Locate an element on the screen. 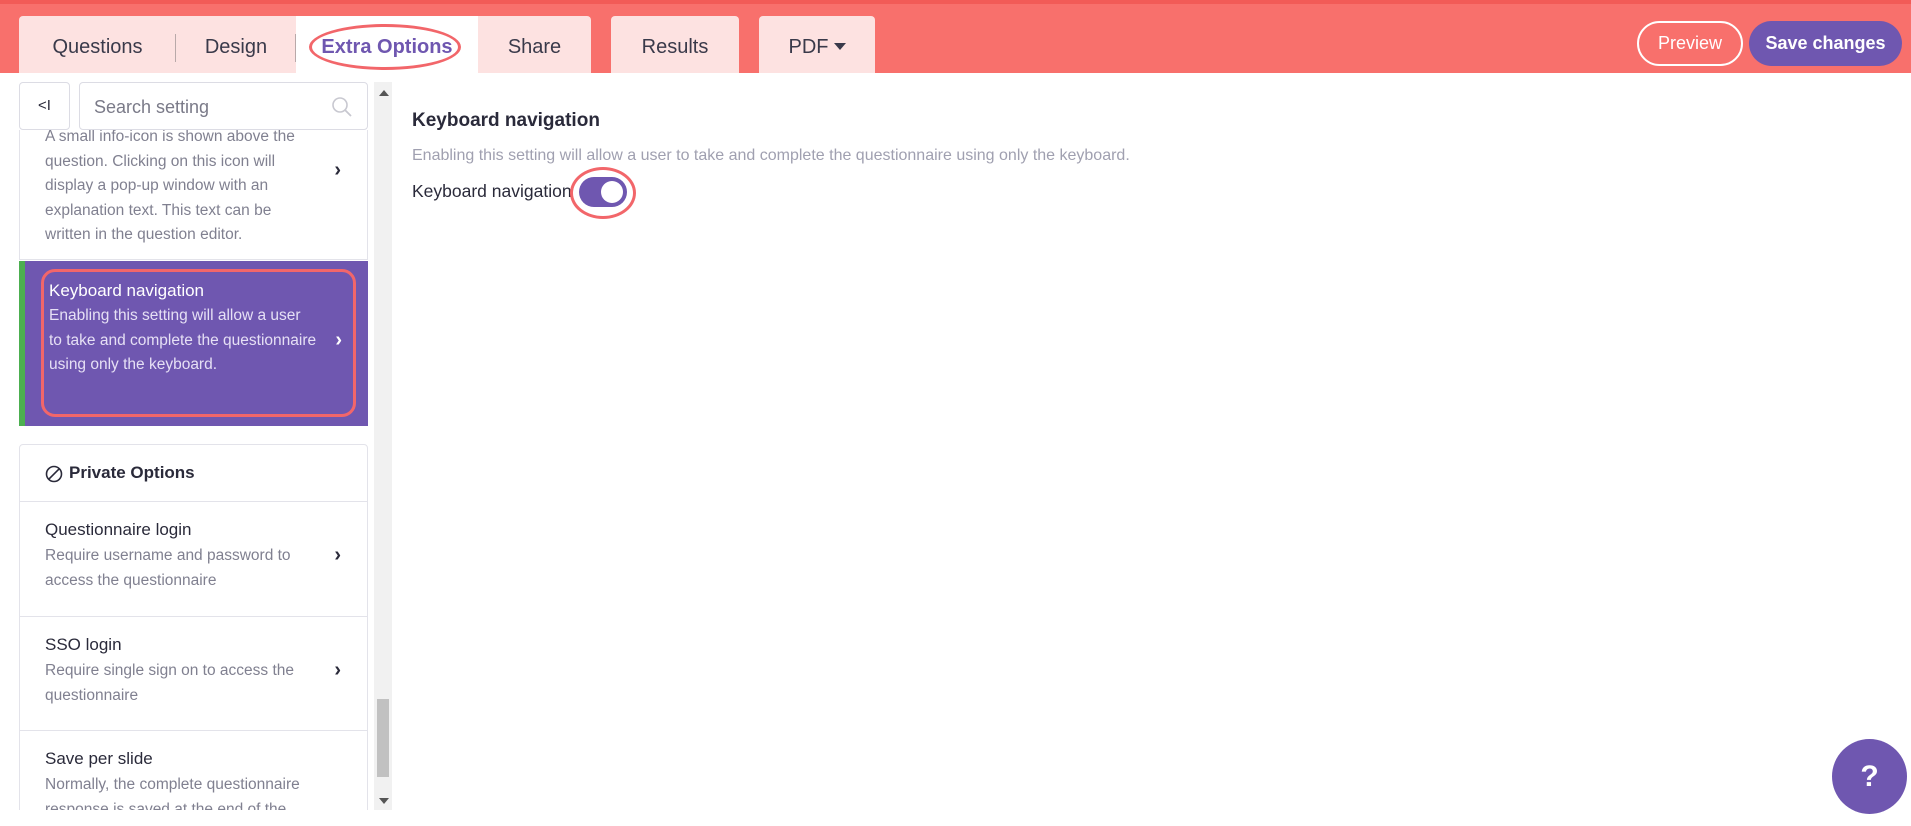 The height and width of the screenshot is (826, 1911). keyboard-navigation-toggle-label: Keyboard navigation is located at coordinates (492, 191).